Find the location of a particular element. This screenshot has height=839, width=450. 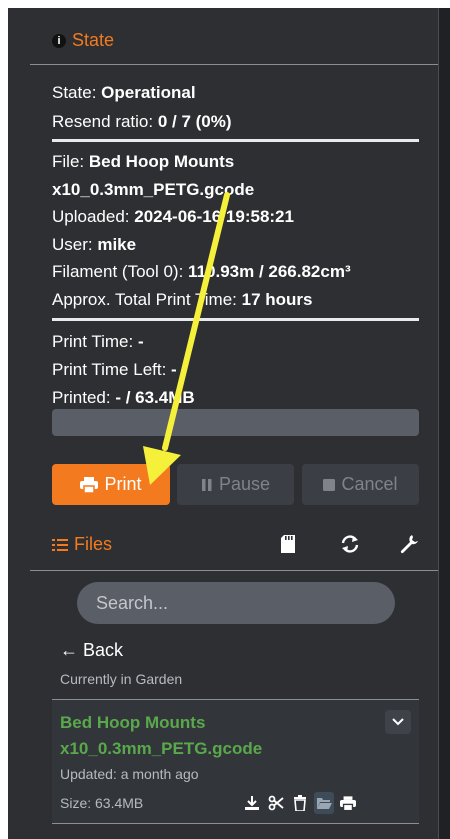

expand-toggle is located at coordinates (398, 722).